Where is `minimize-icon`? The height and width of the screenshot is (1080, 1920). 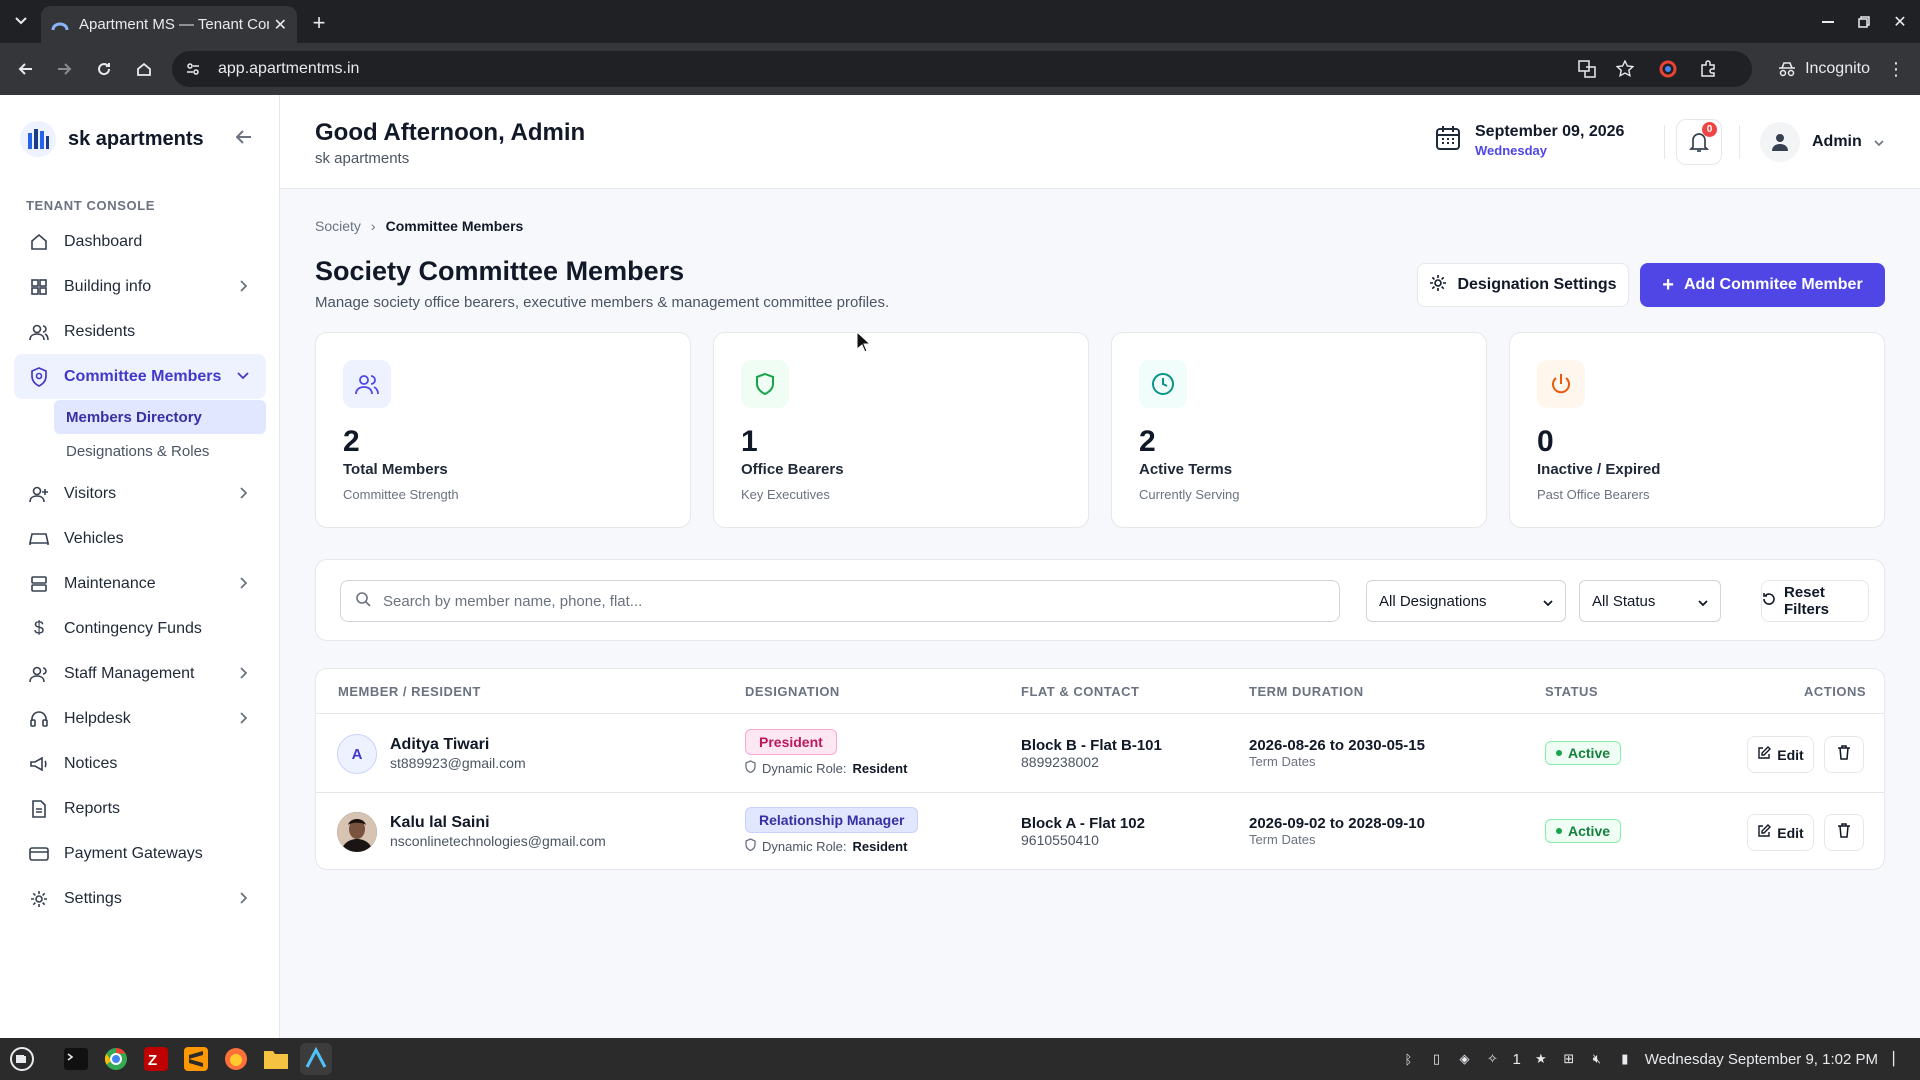
minimize-icon is located at coordinates (1828, 22).